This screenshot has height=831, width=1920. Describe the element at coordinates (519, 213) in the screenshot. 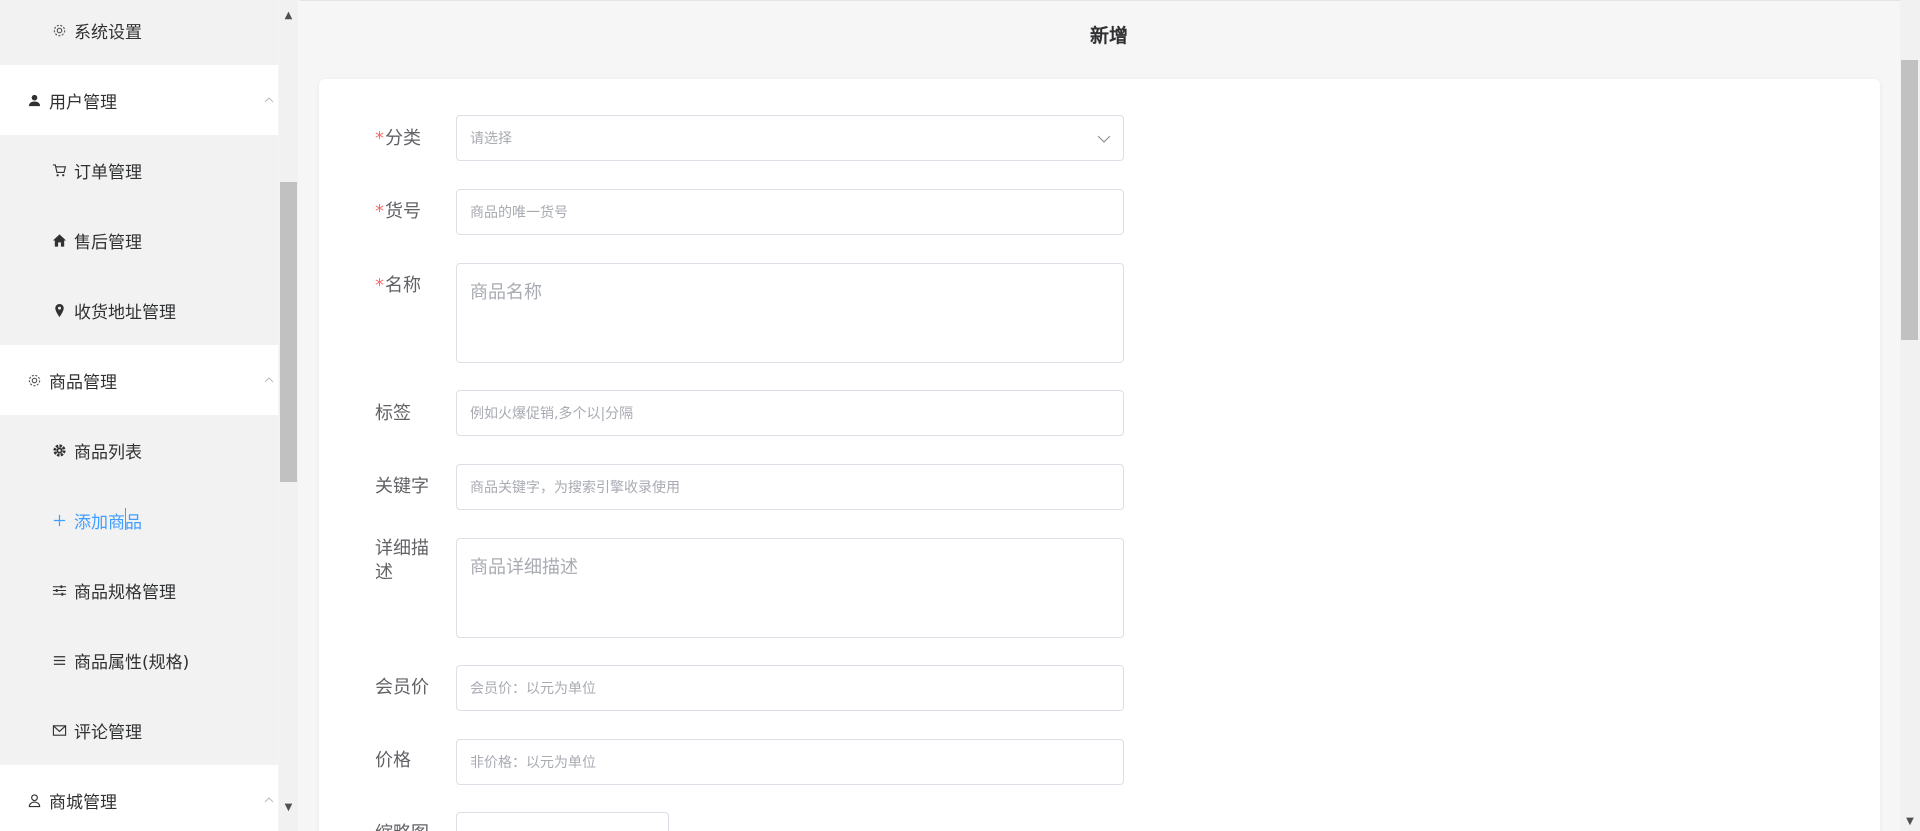

I see `sku-input-placeholder: 商品的唯一货号` at that location.